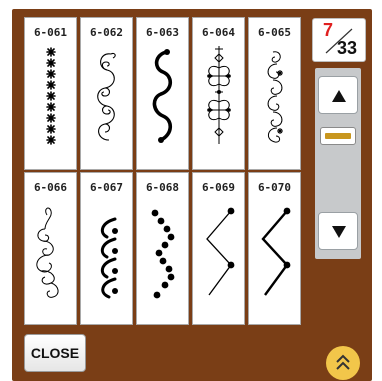 This screenshot has height=381, width=382. I want to click on bold-s-curve-pattern-icon, so click(162, 96).